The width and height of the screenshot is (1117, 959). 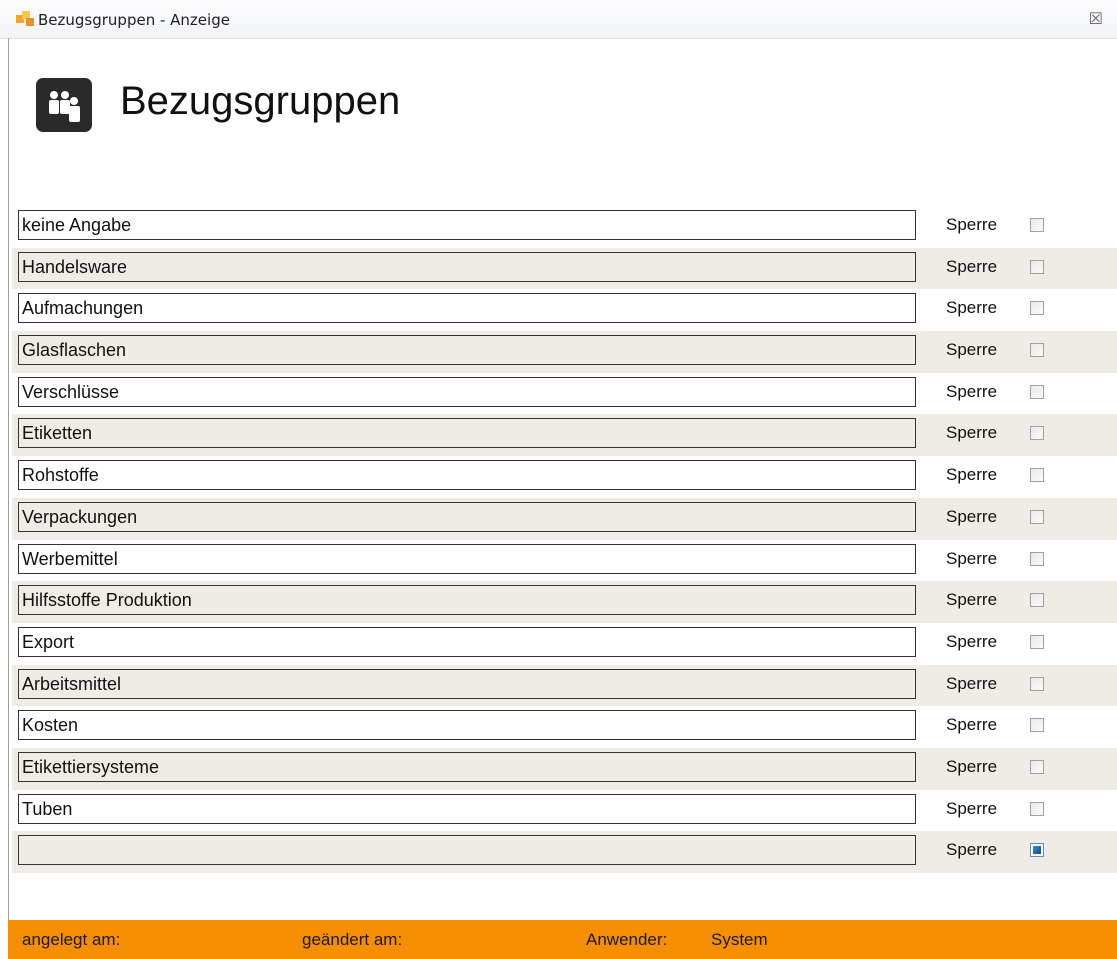 I want to click on list-item: Etiketten Sperre, so click(x=564, y=435).